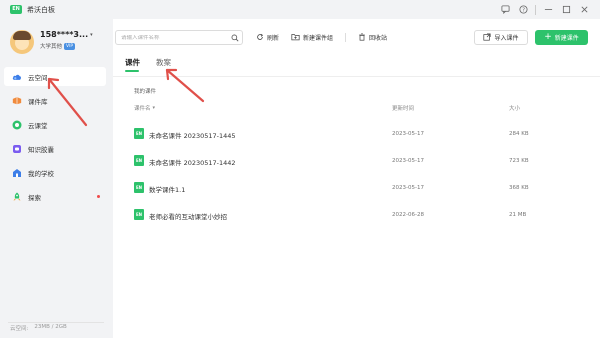 The height and width of the screenshot is (338, 600). What do you see at coordinates (17, 197) in the screenshot?
I see `rocket-icon` at bounding box center [17, 197].